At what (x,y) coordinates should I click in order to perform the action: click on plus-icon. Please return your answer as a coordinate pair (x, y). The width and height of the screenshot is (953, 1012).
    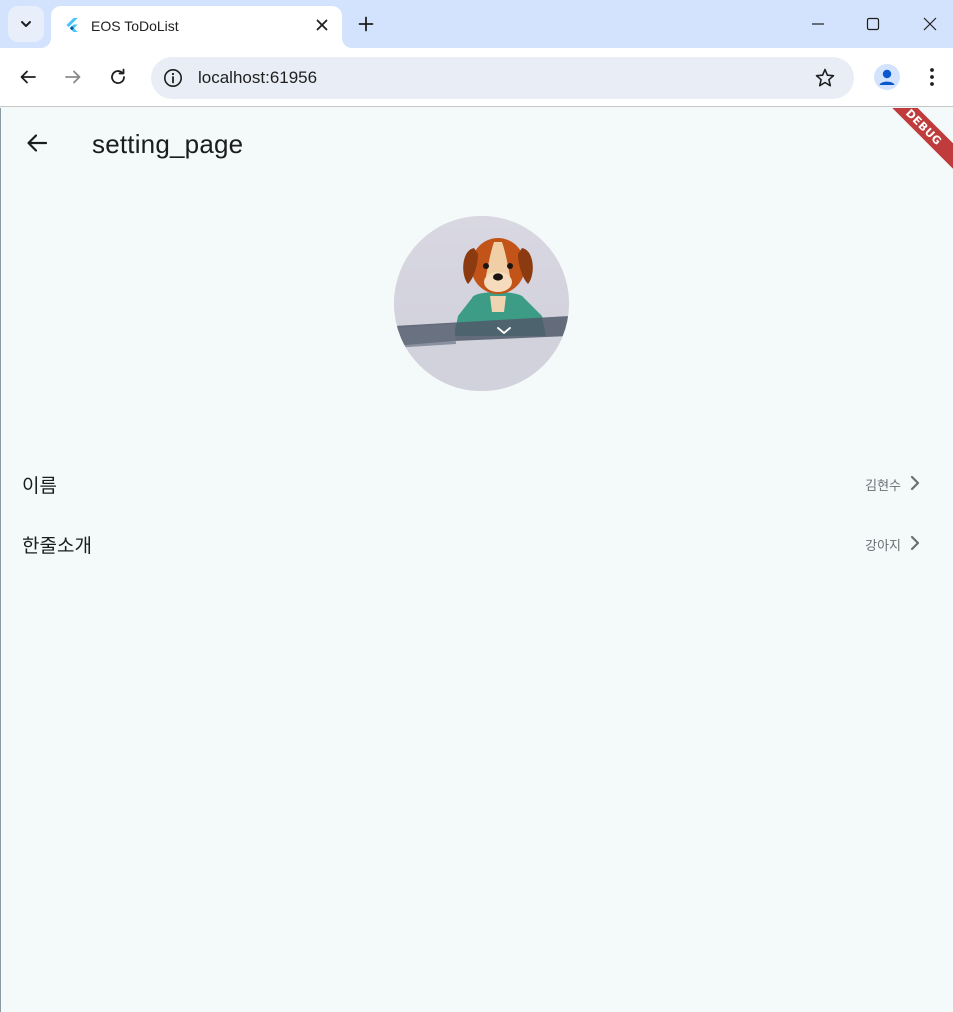
    Looking at the image, I should click on (366, 24).